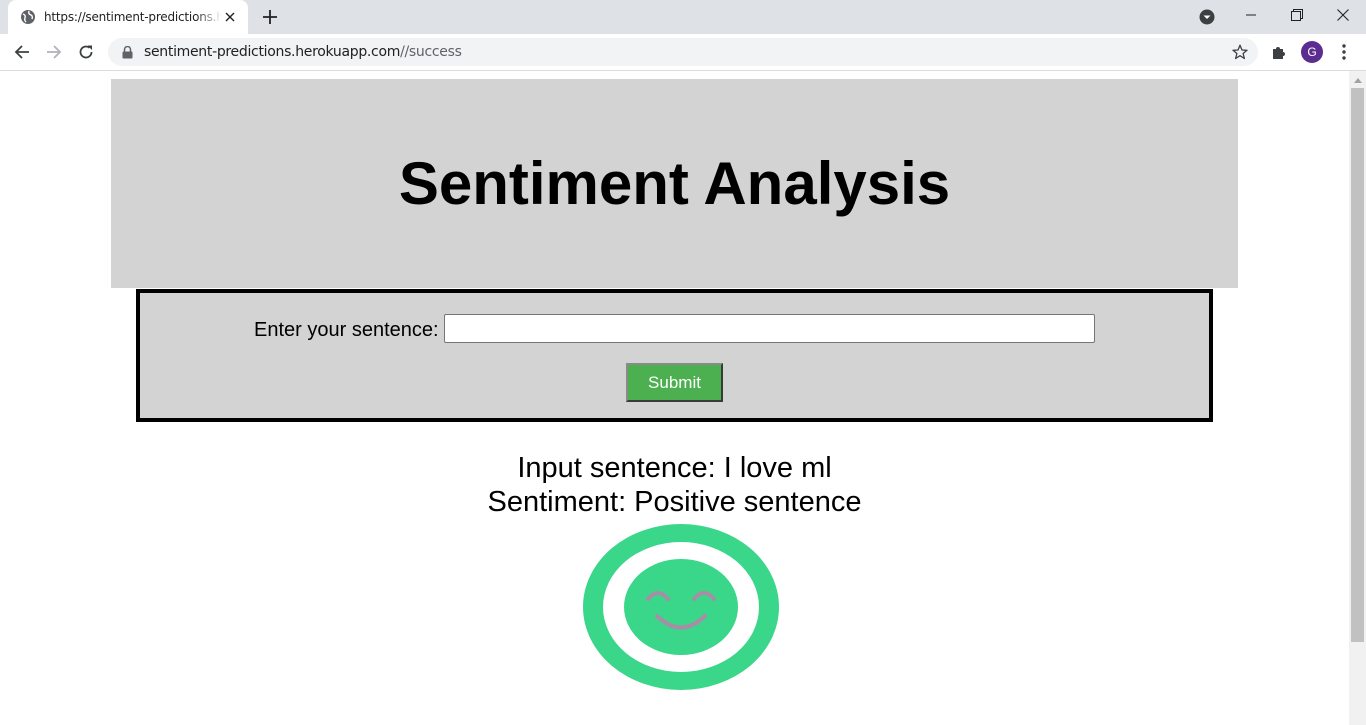 This screenshot has width=1366, height=725. Describe the element at coordinates (674, 382) in the screenshot. I see `submit-button: Submit` at that location.